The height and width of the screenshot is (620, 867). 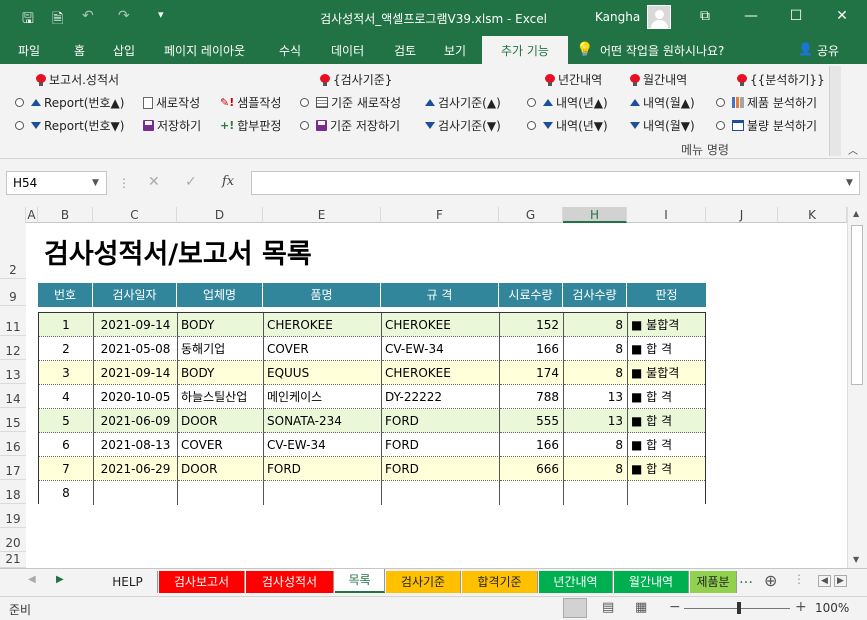 I want to click on row-header-11: 11, so click(x=13, y=321).